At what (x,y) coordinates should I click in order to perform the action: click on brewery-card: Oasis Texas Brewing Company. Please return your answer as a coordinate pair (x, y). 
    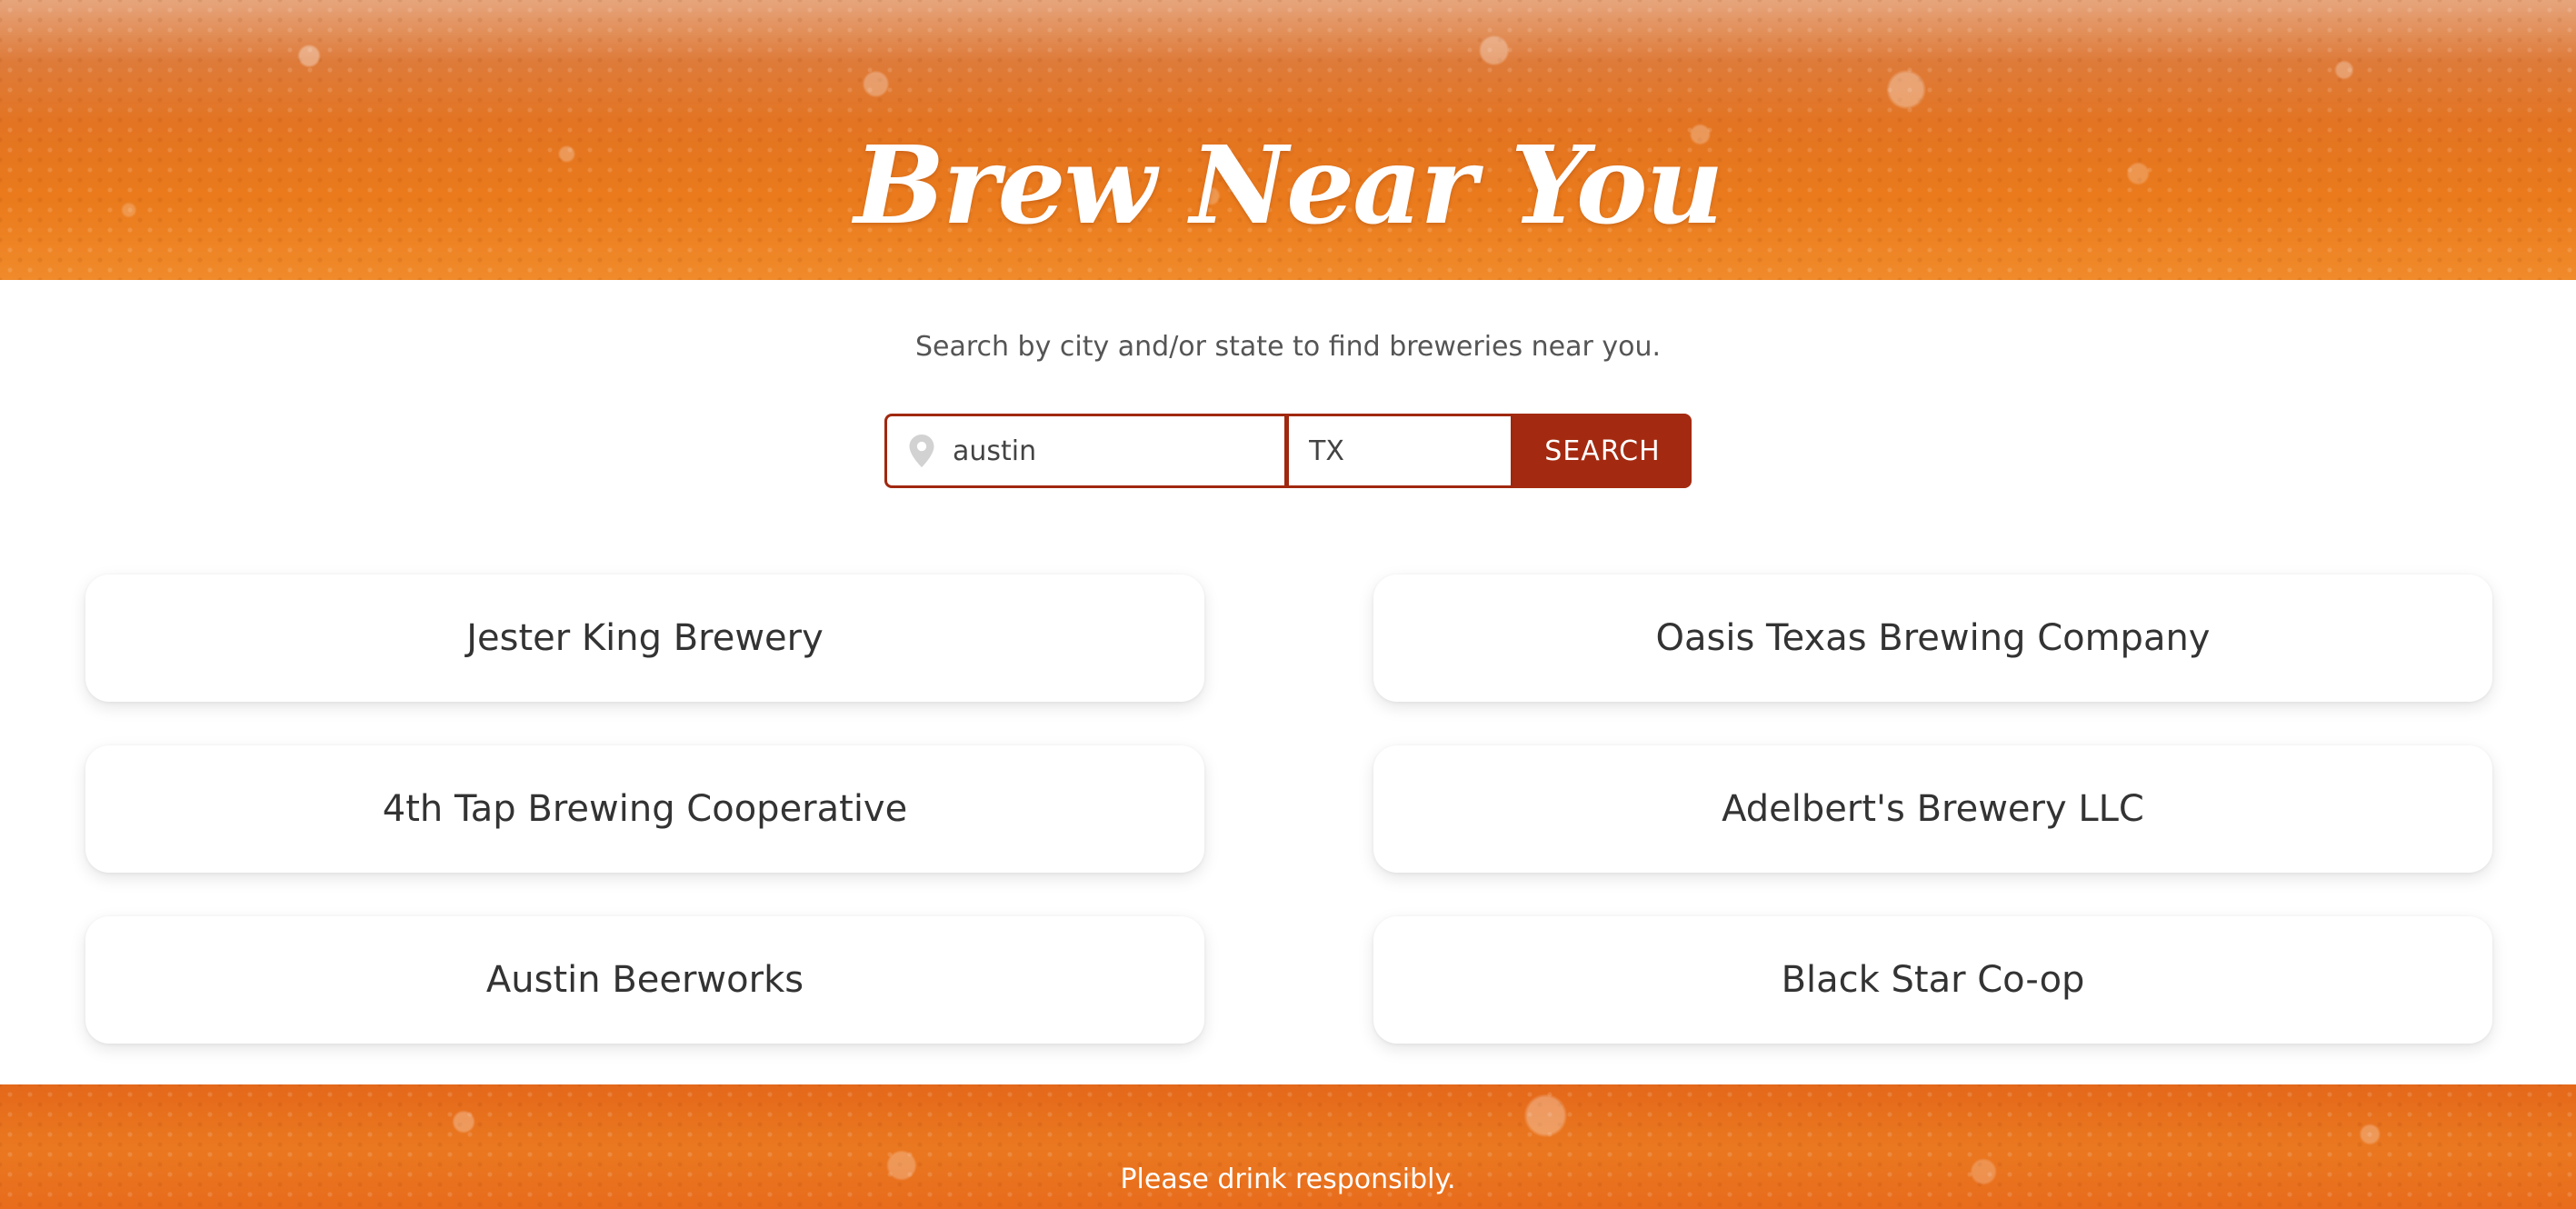
    Looking at the image, I should click on (1933, 638).